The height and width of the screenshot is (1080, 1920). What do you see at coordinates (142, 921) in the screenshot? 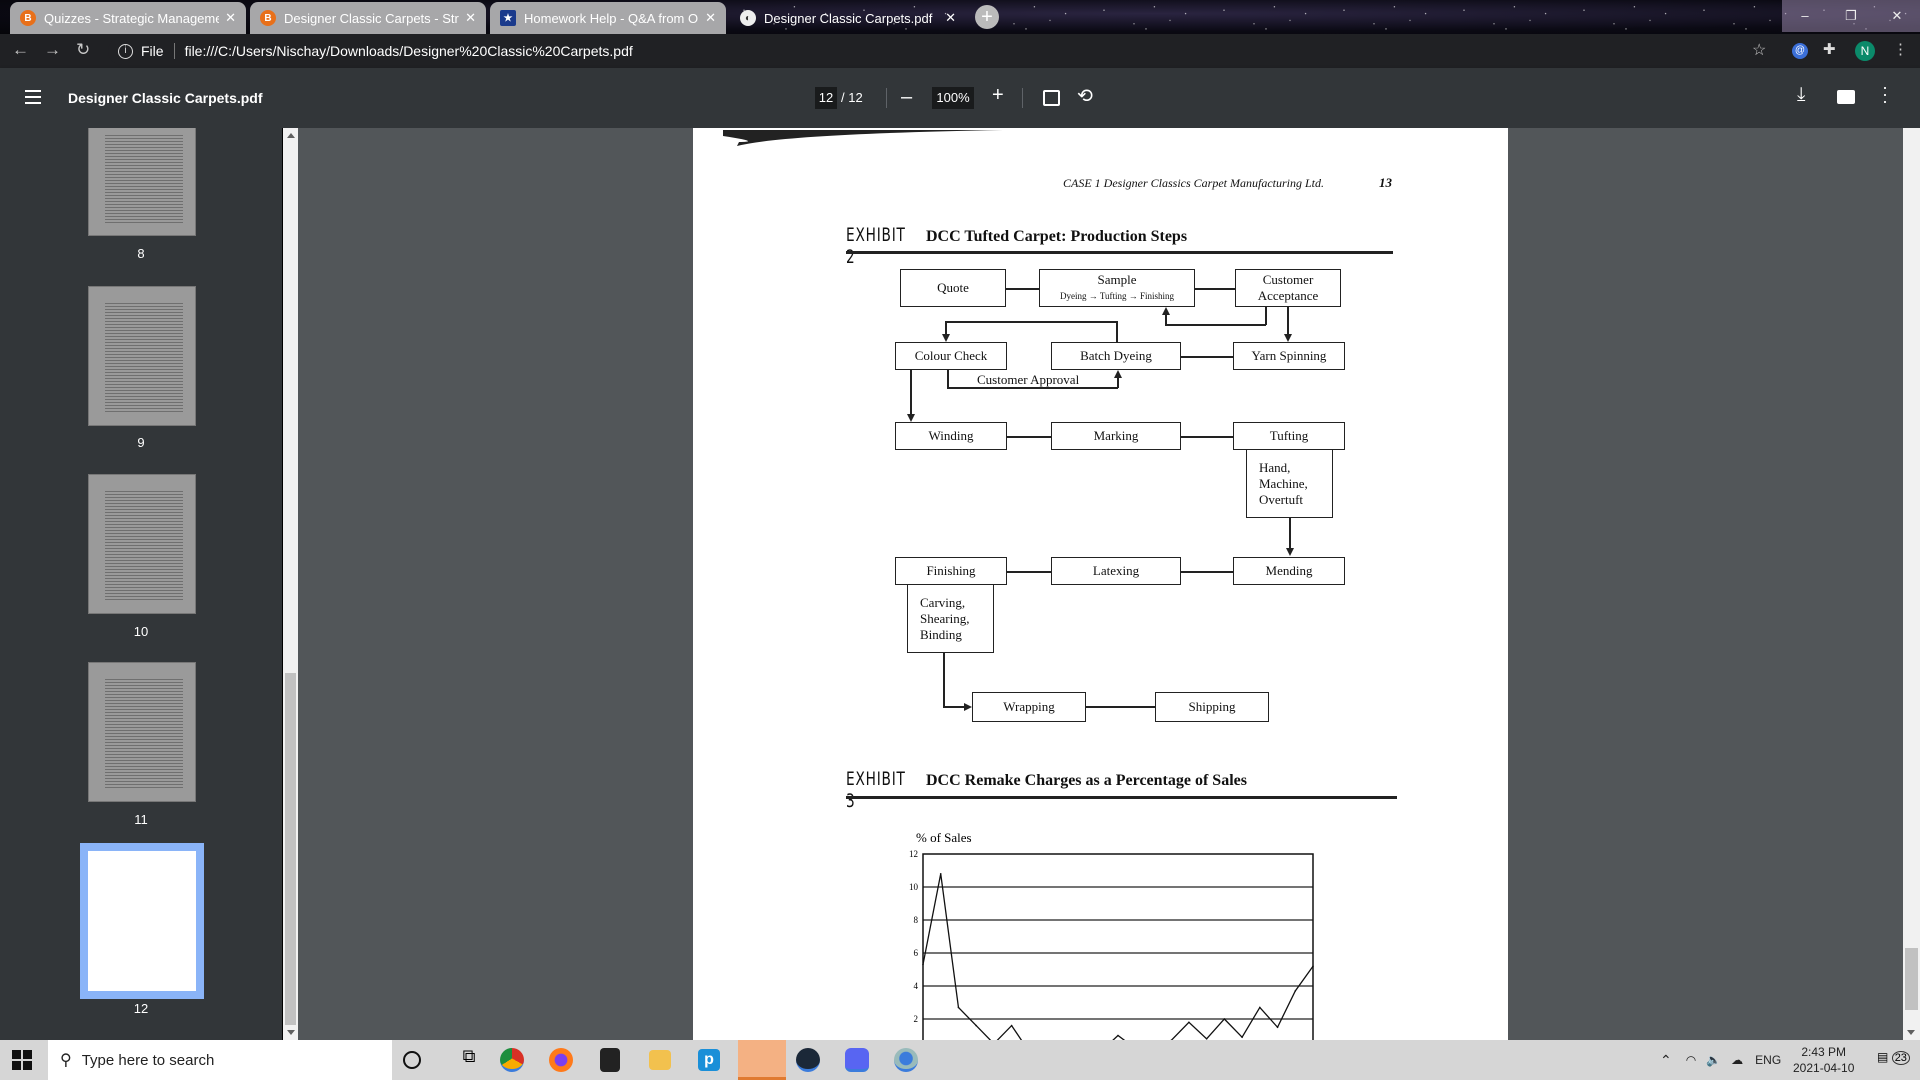
I see `page-thumbnail-12-selected` at bounding box center [142, 921].